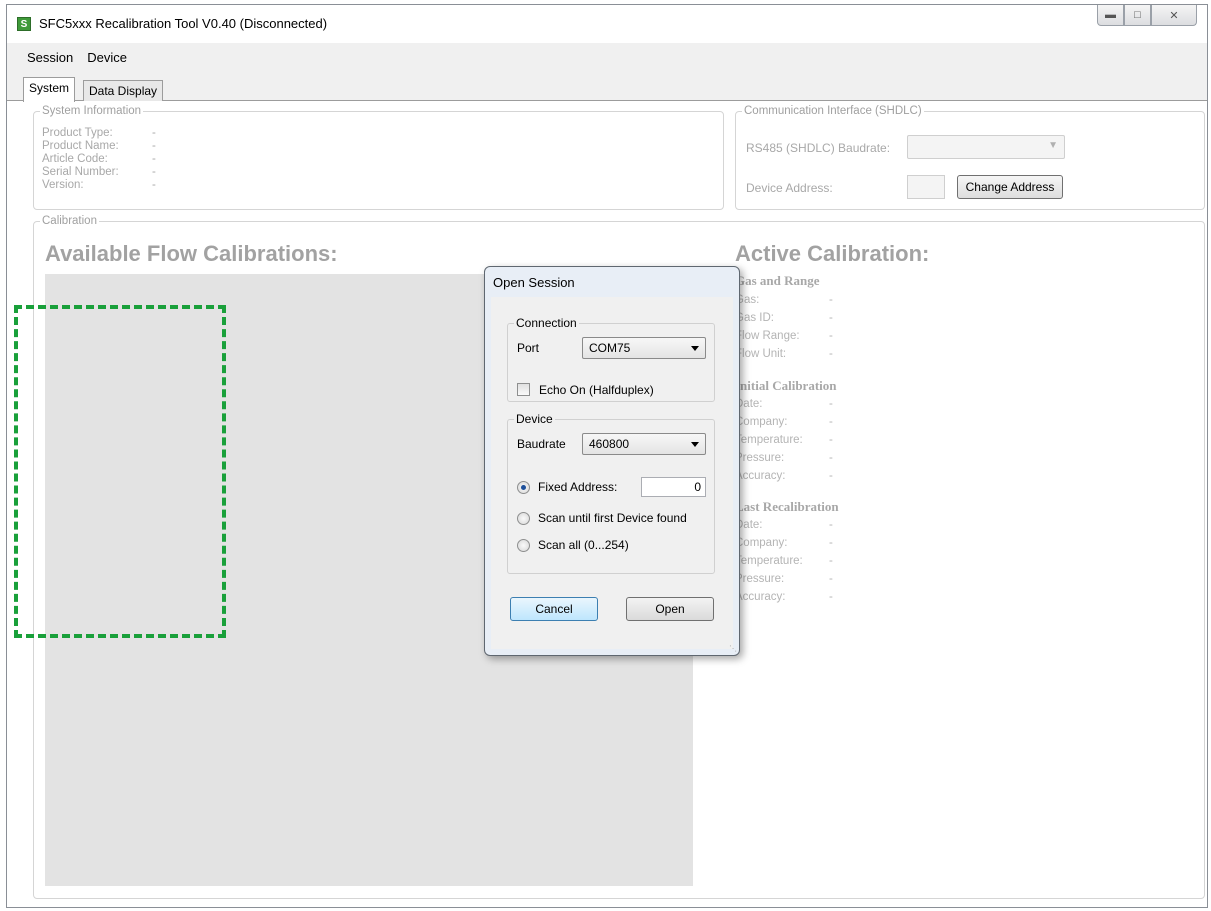  What do you see at coordinates (644, 444) in the screenshot?
I see `baudrate-select: 460800` at bounding box center [644, 444].